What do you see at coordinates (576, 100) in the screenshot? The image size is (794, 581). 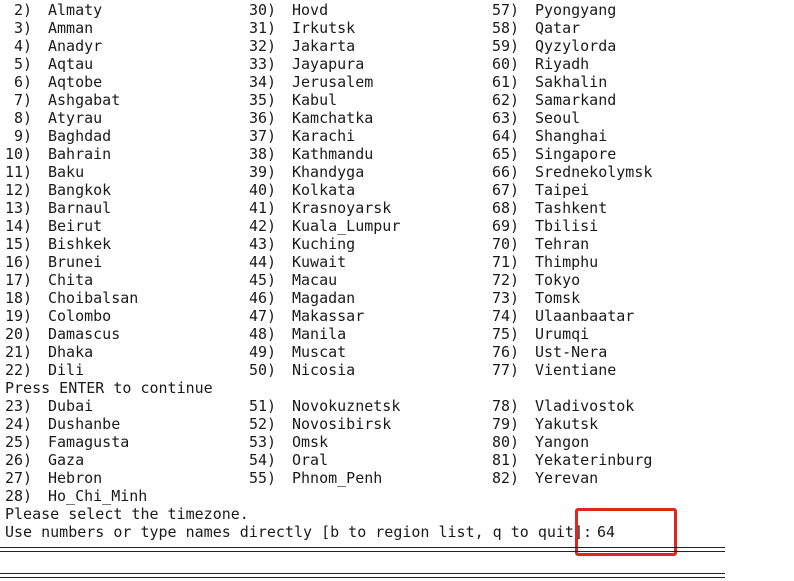 I see `timezone-option-name: Samarkand` at bounding box center [576, 100].